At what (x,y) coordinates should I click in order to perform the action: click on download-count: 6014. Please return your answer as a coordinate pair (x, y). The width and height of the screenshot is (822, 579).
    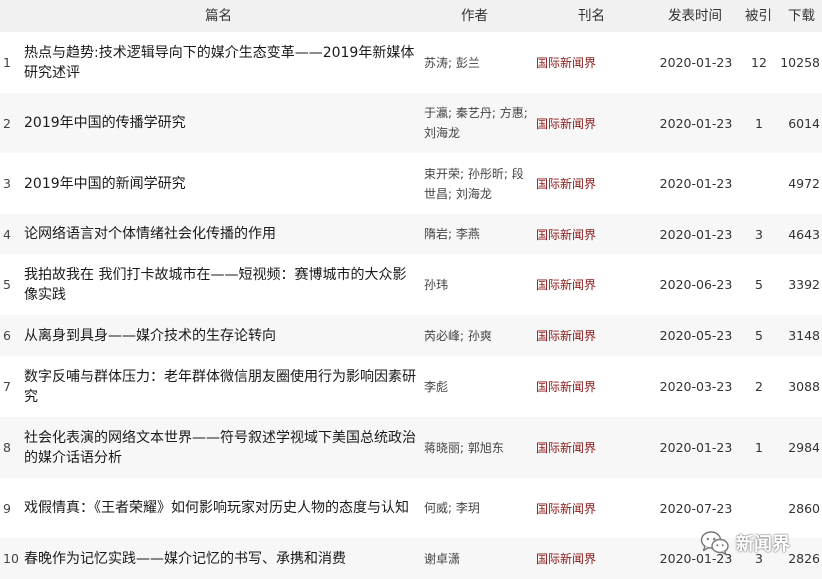
    Looking at the image, I should click on (800, 123).